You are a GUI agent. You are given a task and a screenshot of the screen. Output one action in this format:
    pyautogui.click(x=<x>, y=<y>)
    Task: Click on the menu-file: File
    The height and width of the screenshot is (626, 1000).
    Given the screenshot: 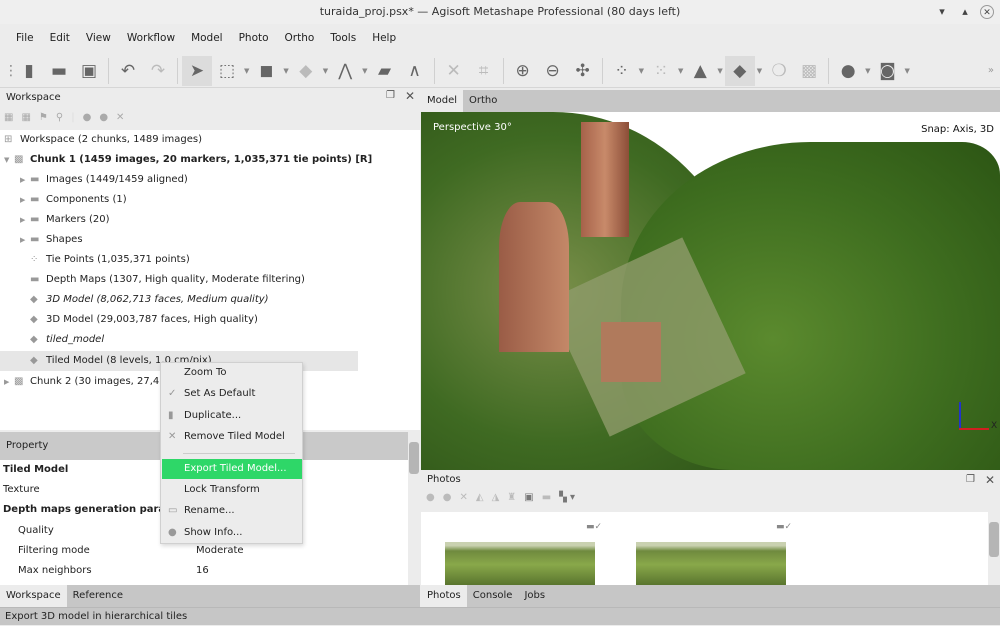 What is the action you would take?
    pyautogui.click(x=25, y=38)
    